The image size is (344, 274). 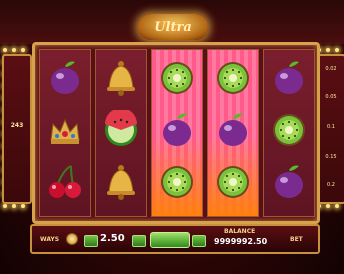 What do you see at coordinates (91, 241) in the screenshot?
I see `bet-decrease-button` at bounding box center [91, 241].